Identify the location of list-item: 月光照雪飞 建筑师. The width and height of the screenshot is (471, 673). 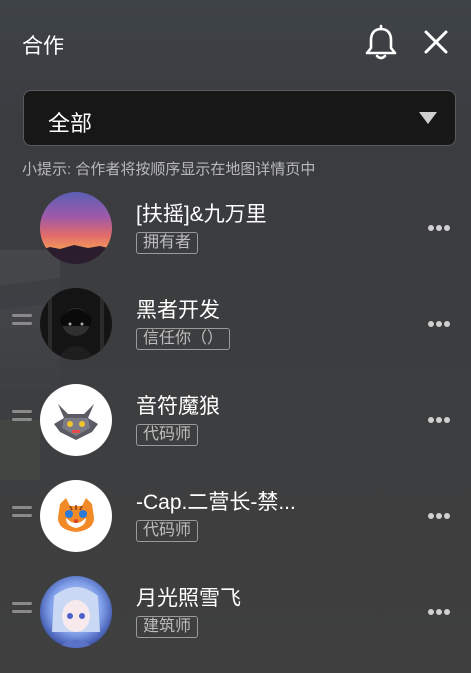
(235, 618).